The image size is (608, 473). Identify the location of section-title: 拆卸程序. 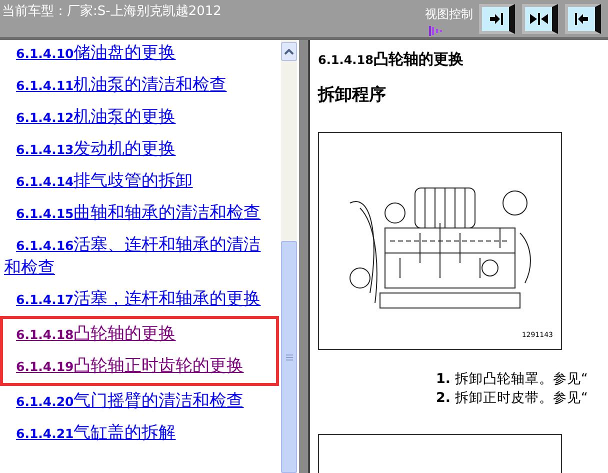
(352, 95).